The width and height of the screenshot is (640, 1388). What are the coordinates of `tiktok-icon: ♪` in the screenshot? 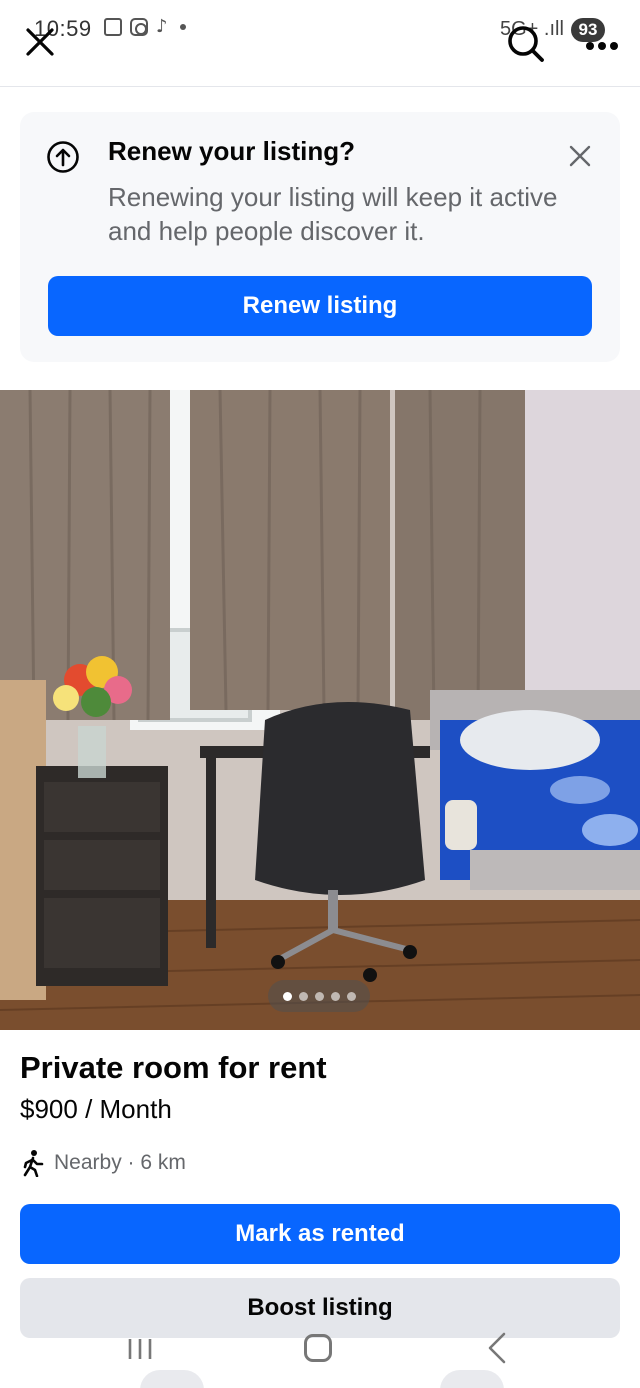 It's located at (162, 26).